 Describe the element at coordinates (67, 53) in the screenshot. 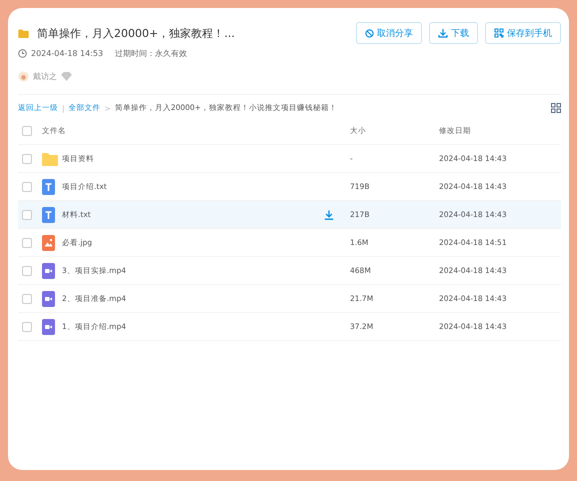

I see `share-time: 2024-04-18 14:53` at that location.